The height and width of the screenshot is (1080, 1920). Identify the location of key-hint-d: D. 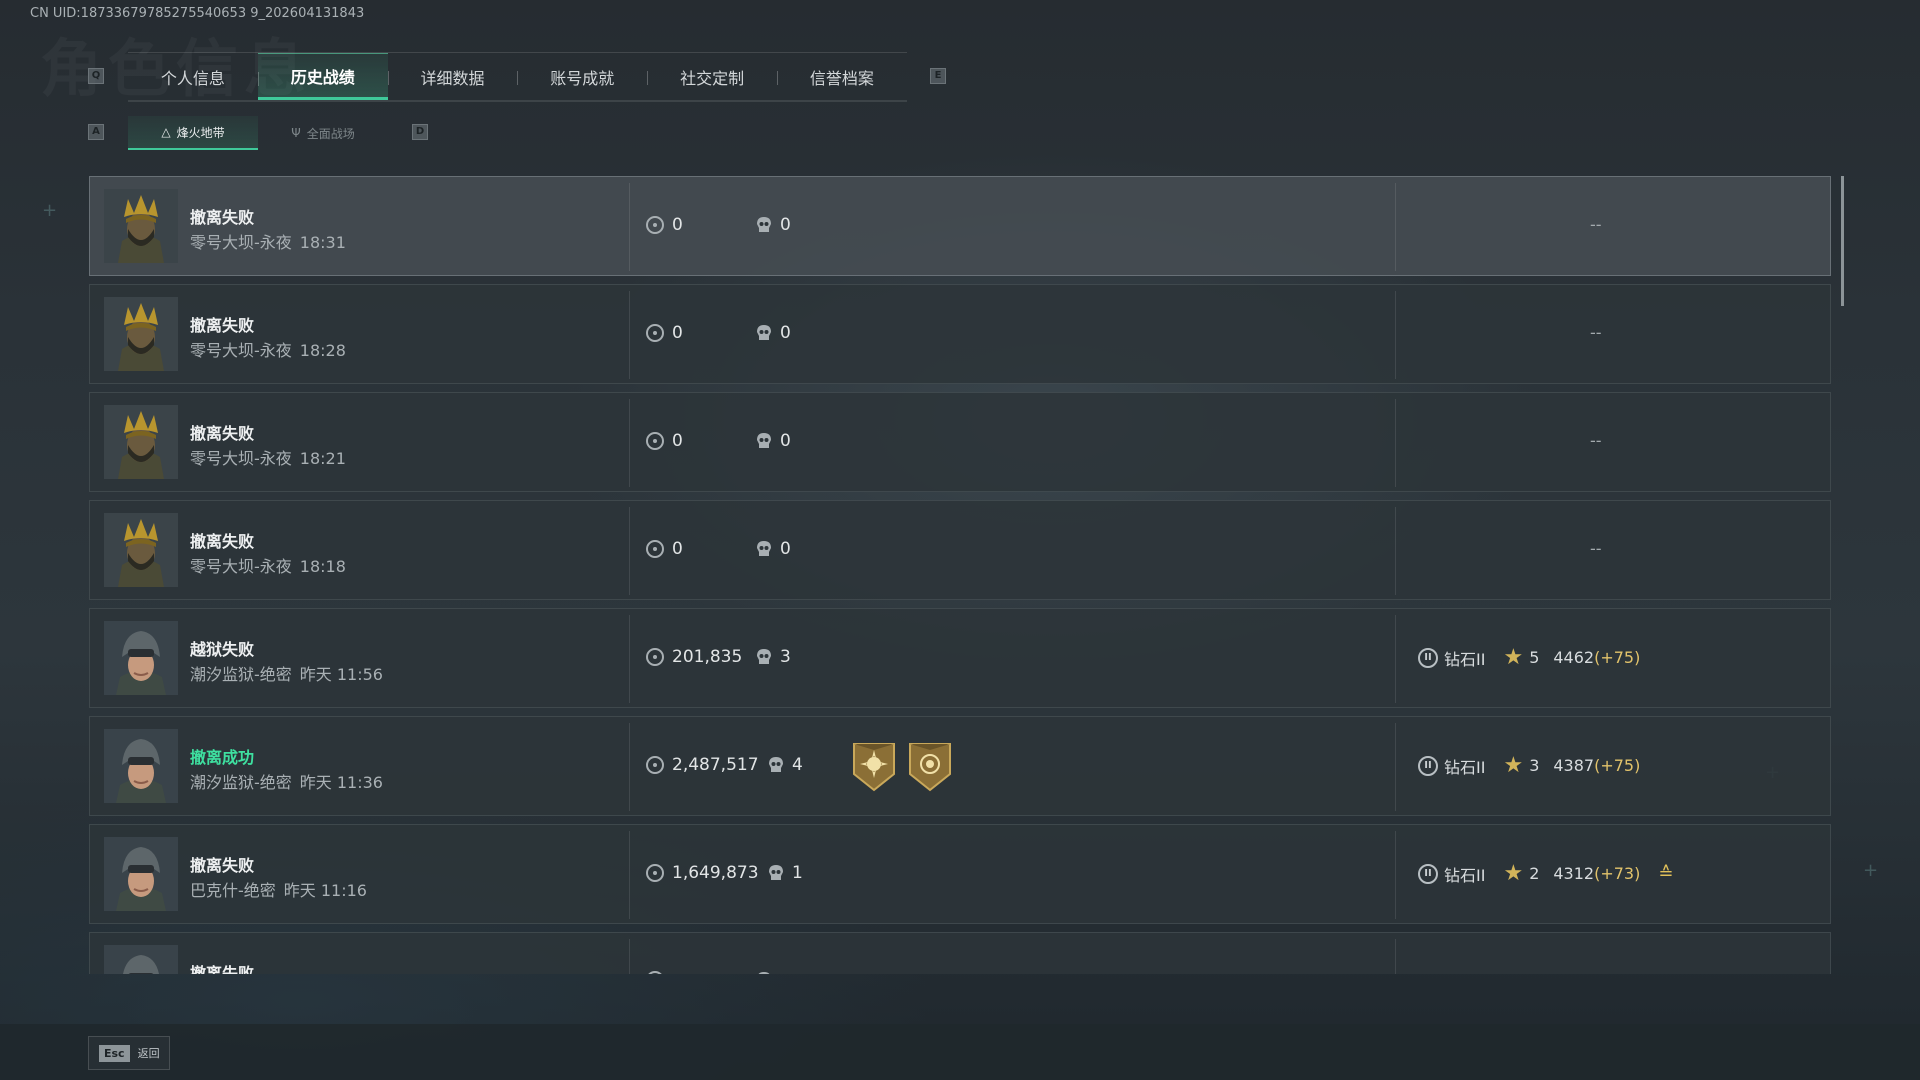
(420, 132).